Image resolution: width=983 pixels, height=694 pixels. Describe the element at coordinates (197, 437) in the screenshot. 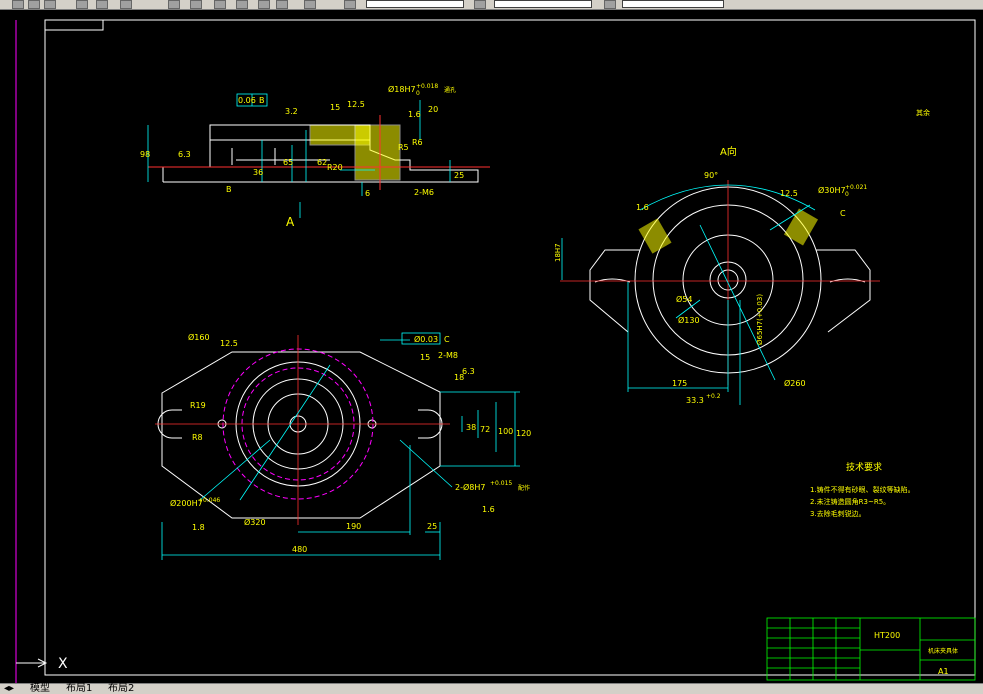

I see `dim-r8: R8` at that location.